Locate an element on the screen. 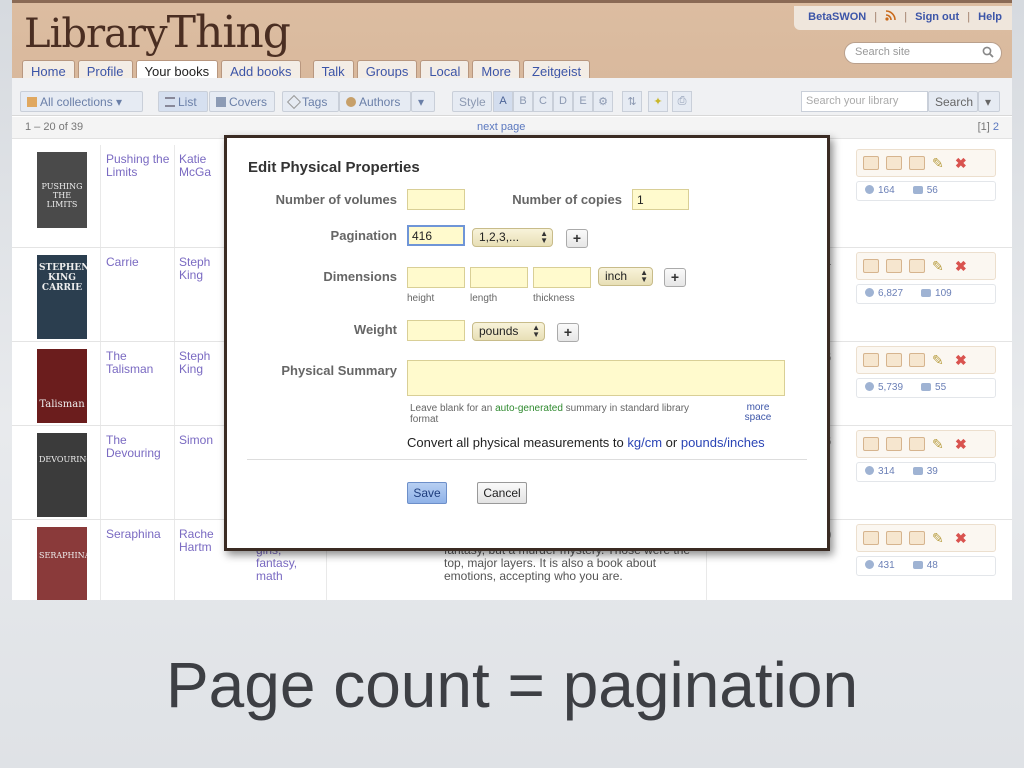 This screenshot has height=768, width=1024. pagination-field: 416 is located at coordinates (436, 235).